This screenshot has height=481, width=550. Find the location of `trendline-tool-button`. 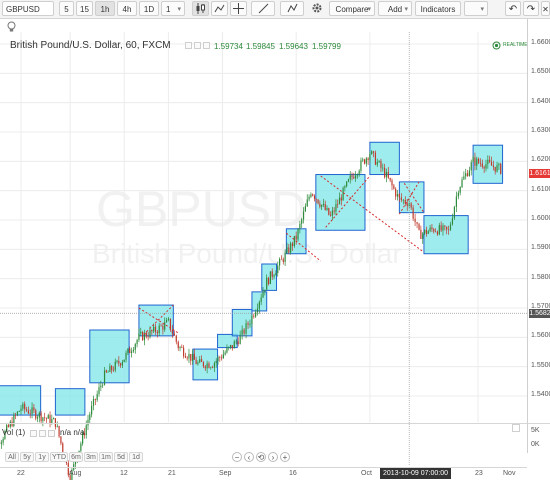

trendline-tool-button is located at coordinates (263, 8).